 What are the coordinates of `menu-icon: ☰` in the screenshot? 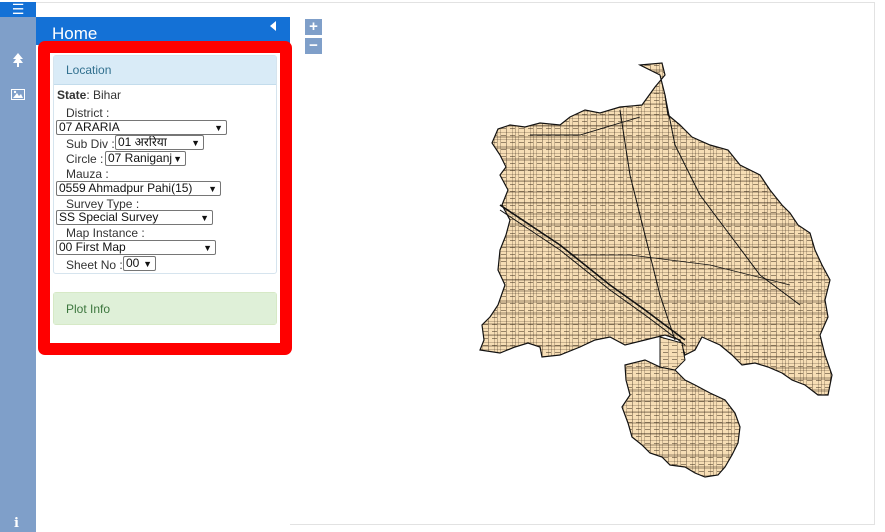 It's located at (18, 9).